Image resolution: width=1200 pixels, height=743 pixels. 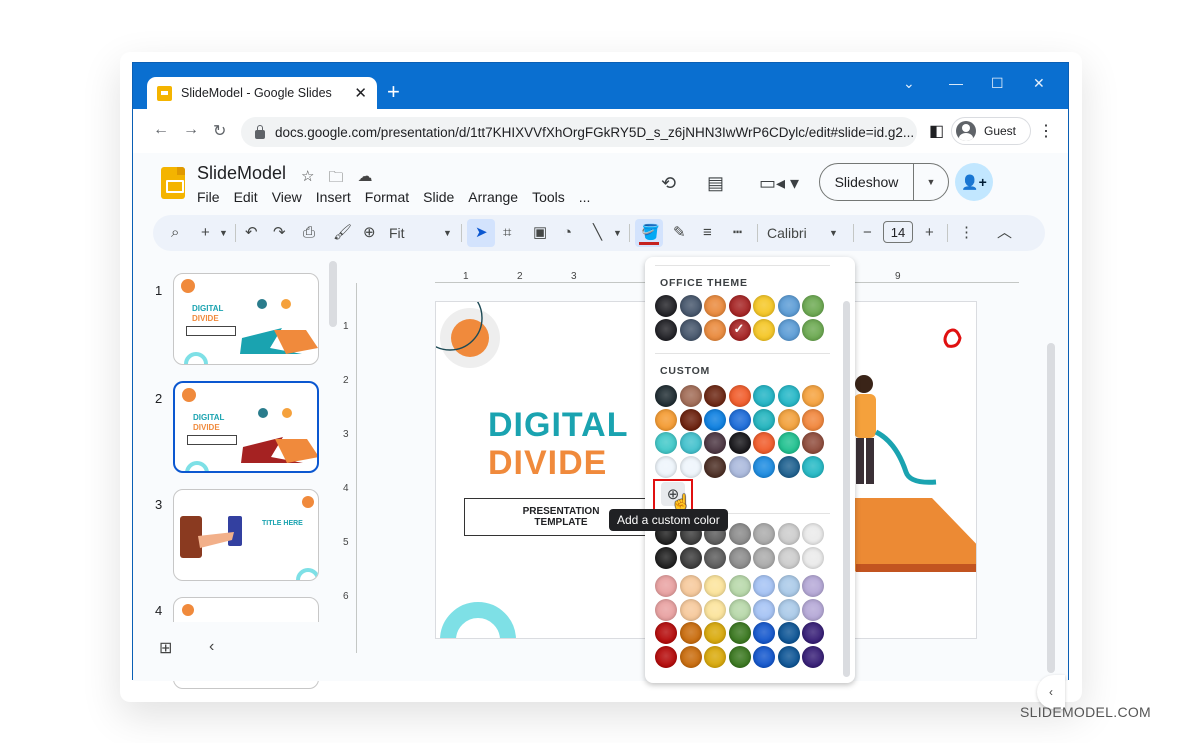 What do you see at coordinates (558, 425) in the screenshot?
I see `slide-title: DIGITAL` at bounding box center [558, 425].